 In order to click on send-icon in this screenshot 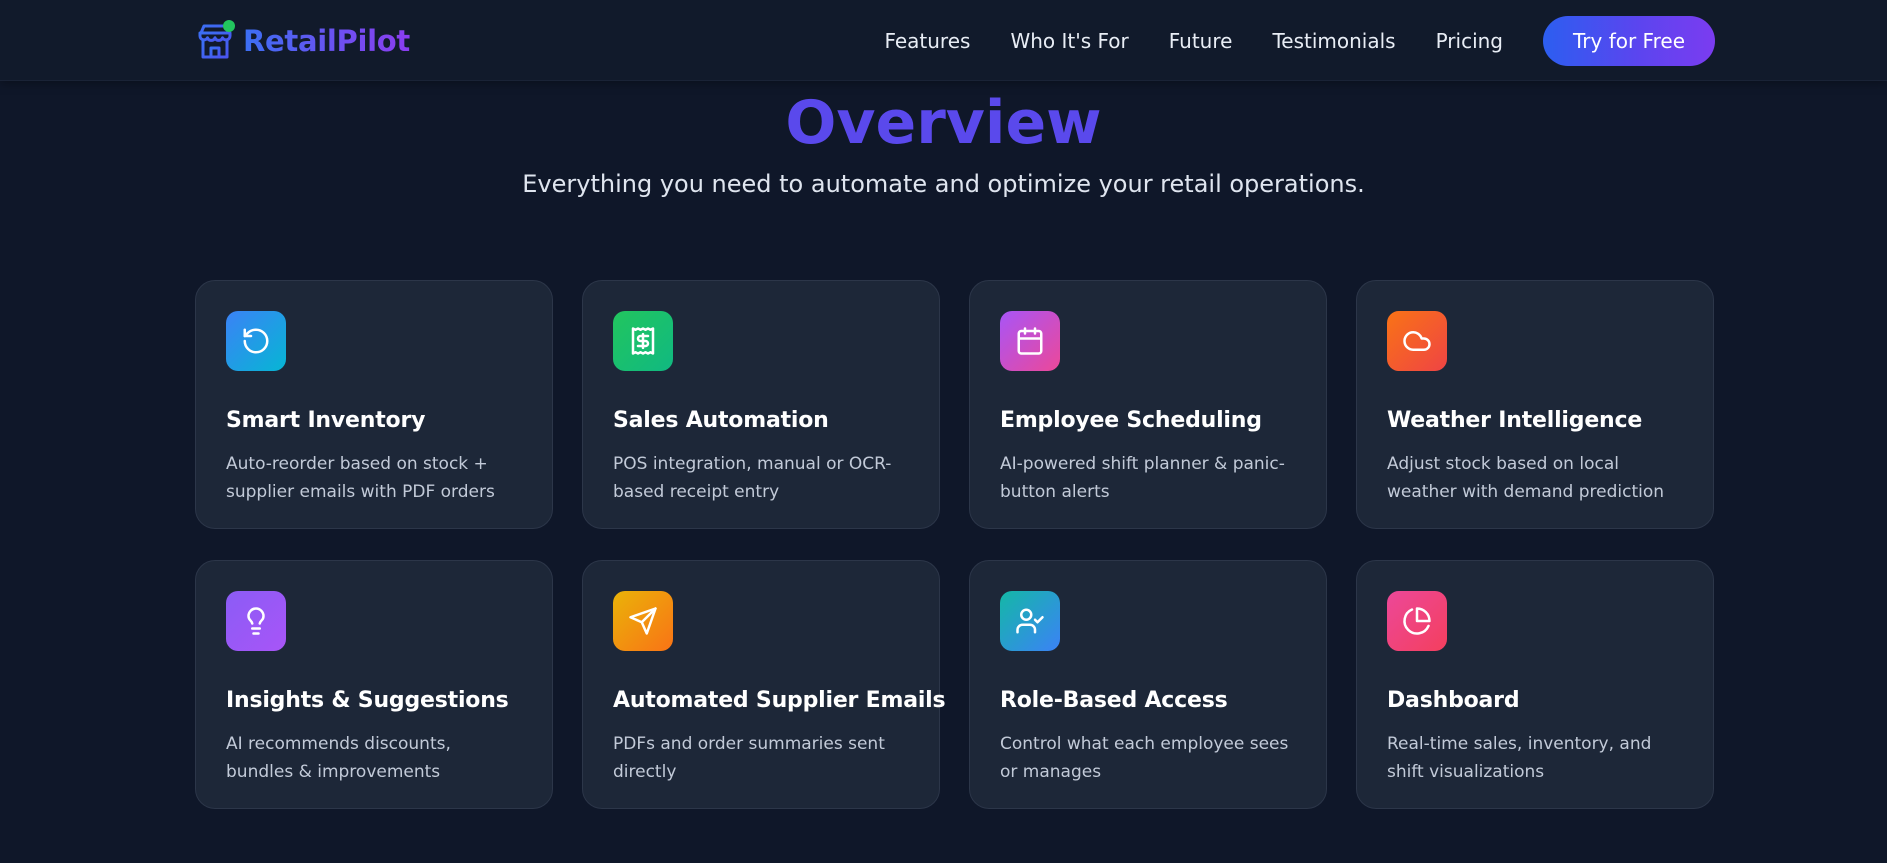, I will do `click(643, 621)`.